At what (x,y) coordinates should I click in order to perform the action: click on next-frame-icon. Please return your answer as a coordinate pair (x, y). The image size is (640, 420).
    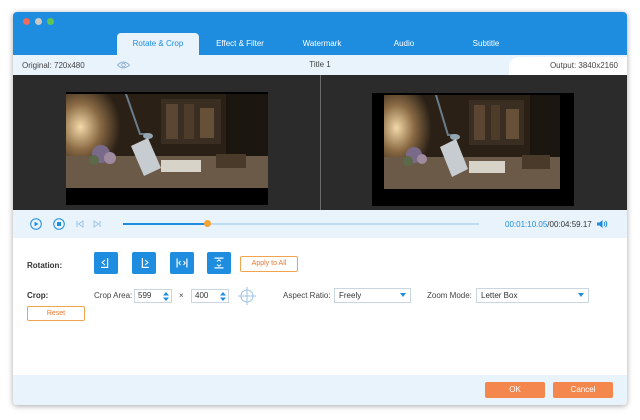
    Looking at the image, I should click on (97, 224).